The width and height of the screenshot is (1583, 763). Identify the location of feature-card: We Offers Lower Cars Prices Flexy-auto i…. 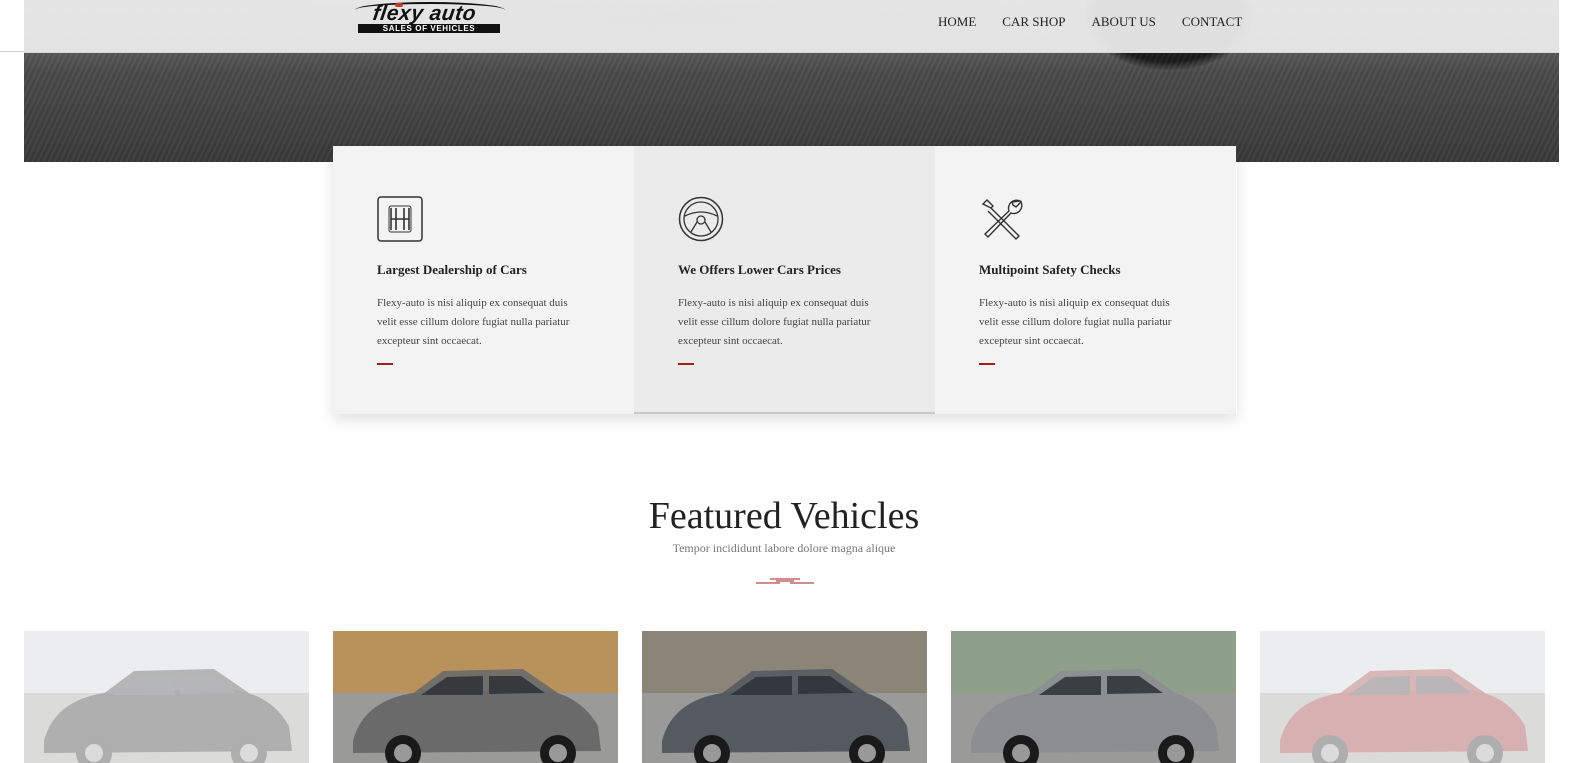
(784, 280).